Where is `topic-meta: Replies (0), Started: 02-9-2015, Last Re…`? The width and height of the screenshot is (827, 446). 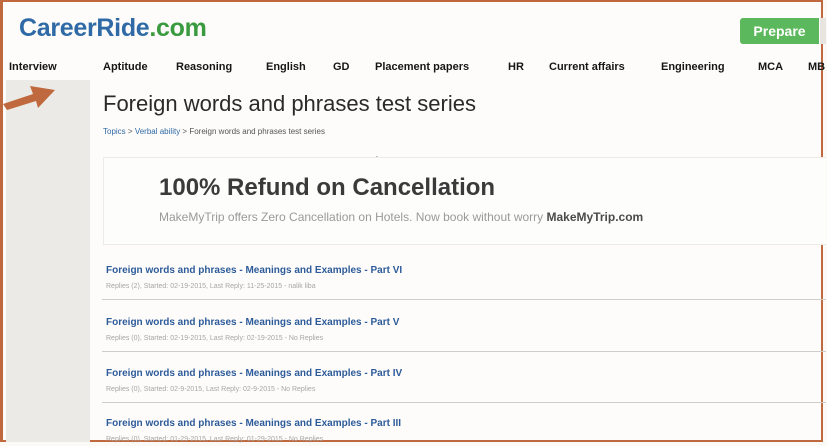 topic-meta: Replies (0), Started: 02-9-2015, Last Re… is located at coordinates (211, 389).